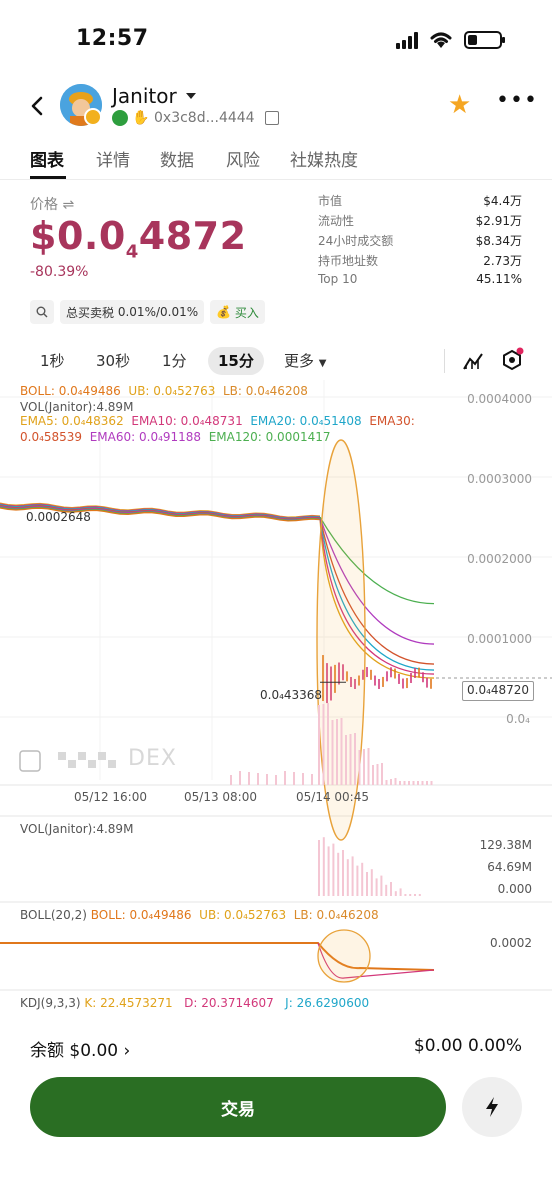 This screenshot has width=552, height=1200. I want to click on signal-icon, so click(407, 40).